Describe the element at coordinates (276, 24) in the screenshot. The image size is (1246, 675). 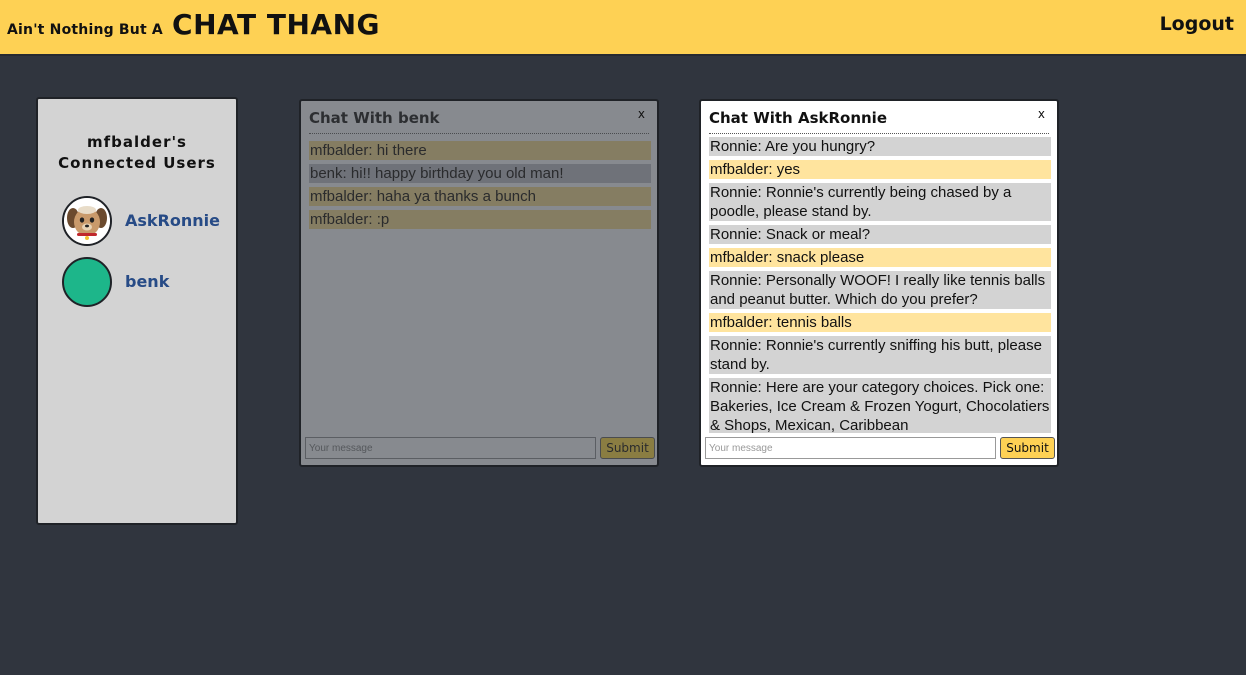
I see `brand-title: CHAT THANG` at that location.